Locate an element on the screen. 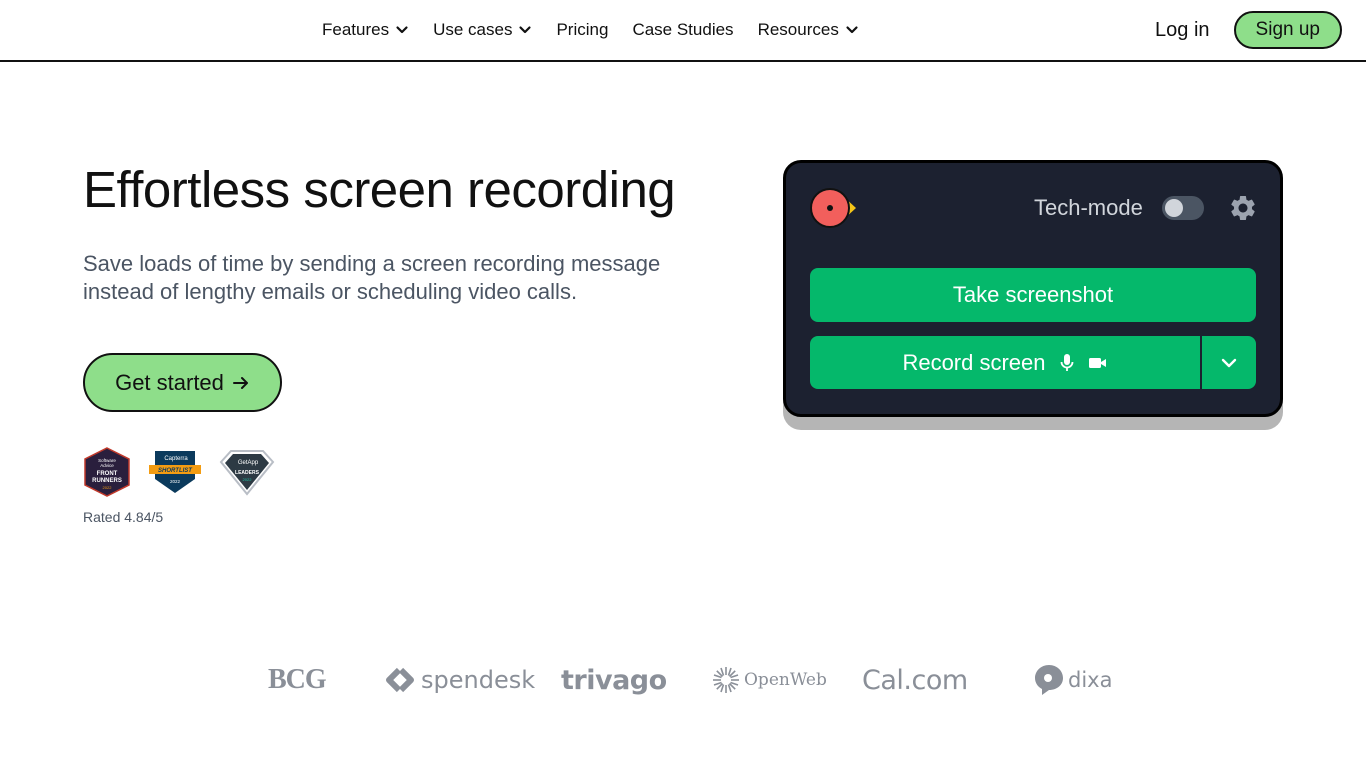  record-options-dropdown is located at coordinates (1229, 362).